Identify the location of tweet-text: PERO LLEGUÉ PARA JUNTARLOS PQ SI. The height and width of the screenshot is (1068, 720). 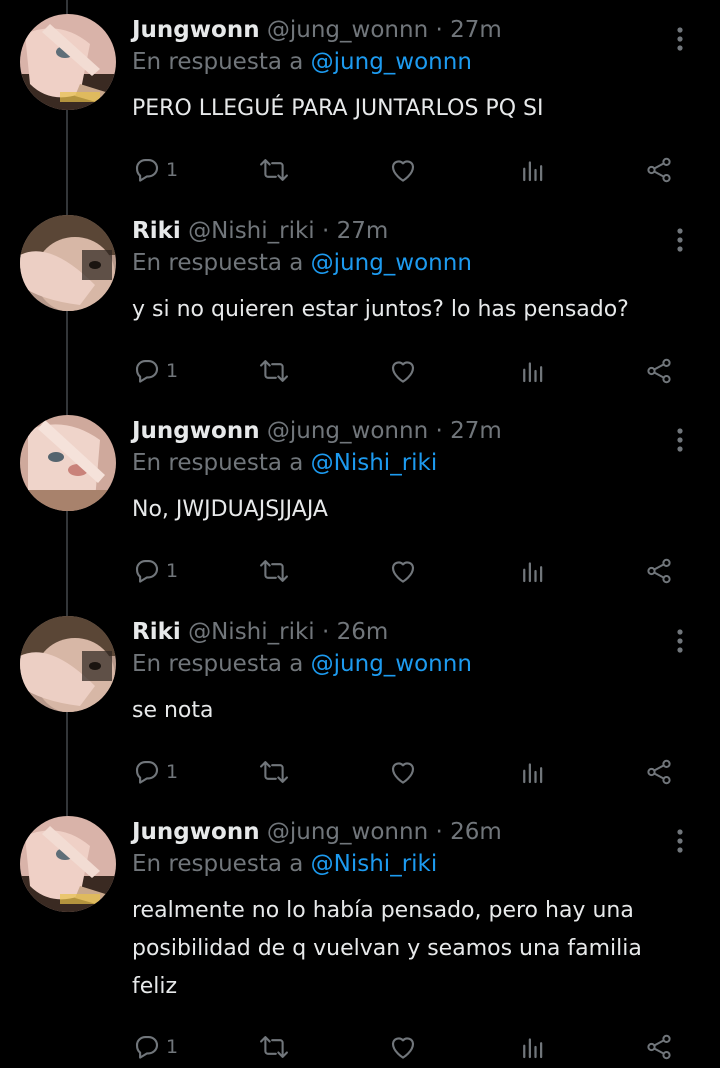
(338, 108).